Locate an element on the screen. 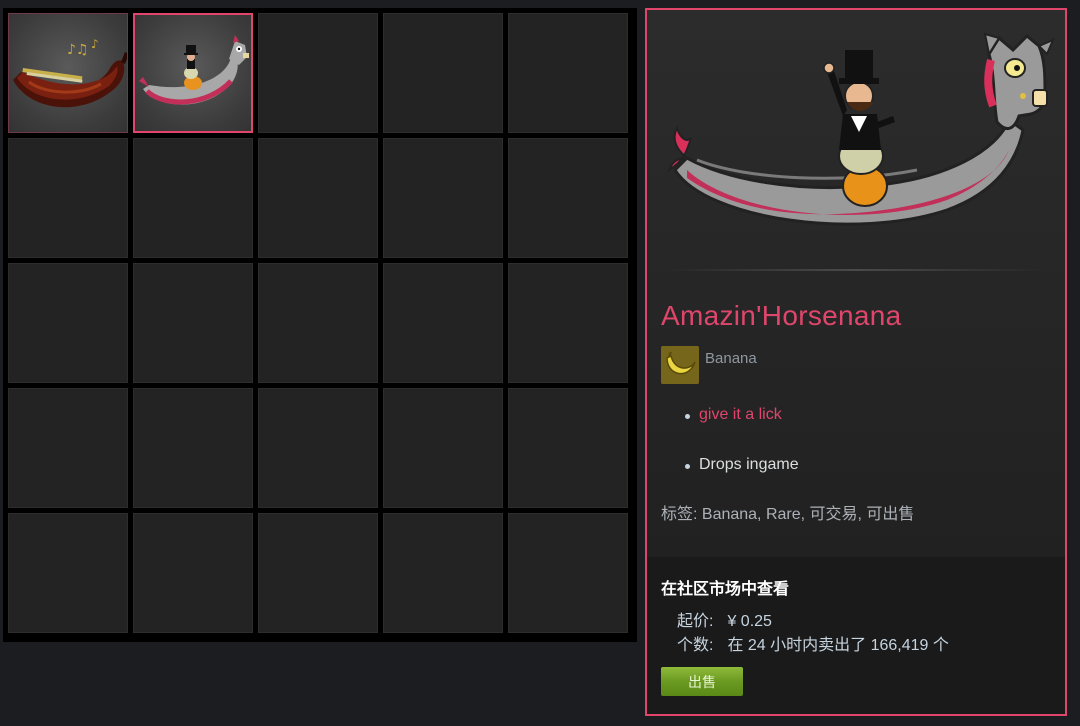 This screenshot has height=726, width=1080. price-label: 起价: is located at coordinates (695, 621).